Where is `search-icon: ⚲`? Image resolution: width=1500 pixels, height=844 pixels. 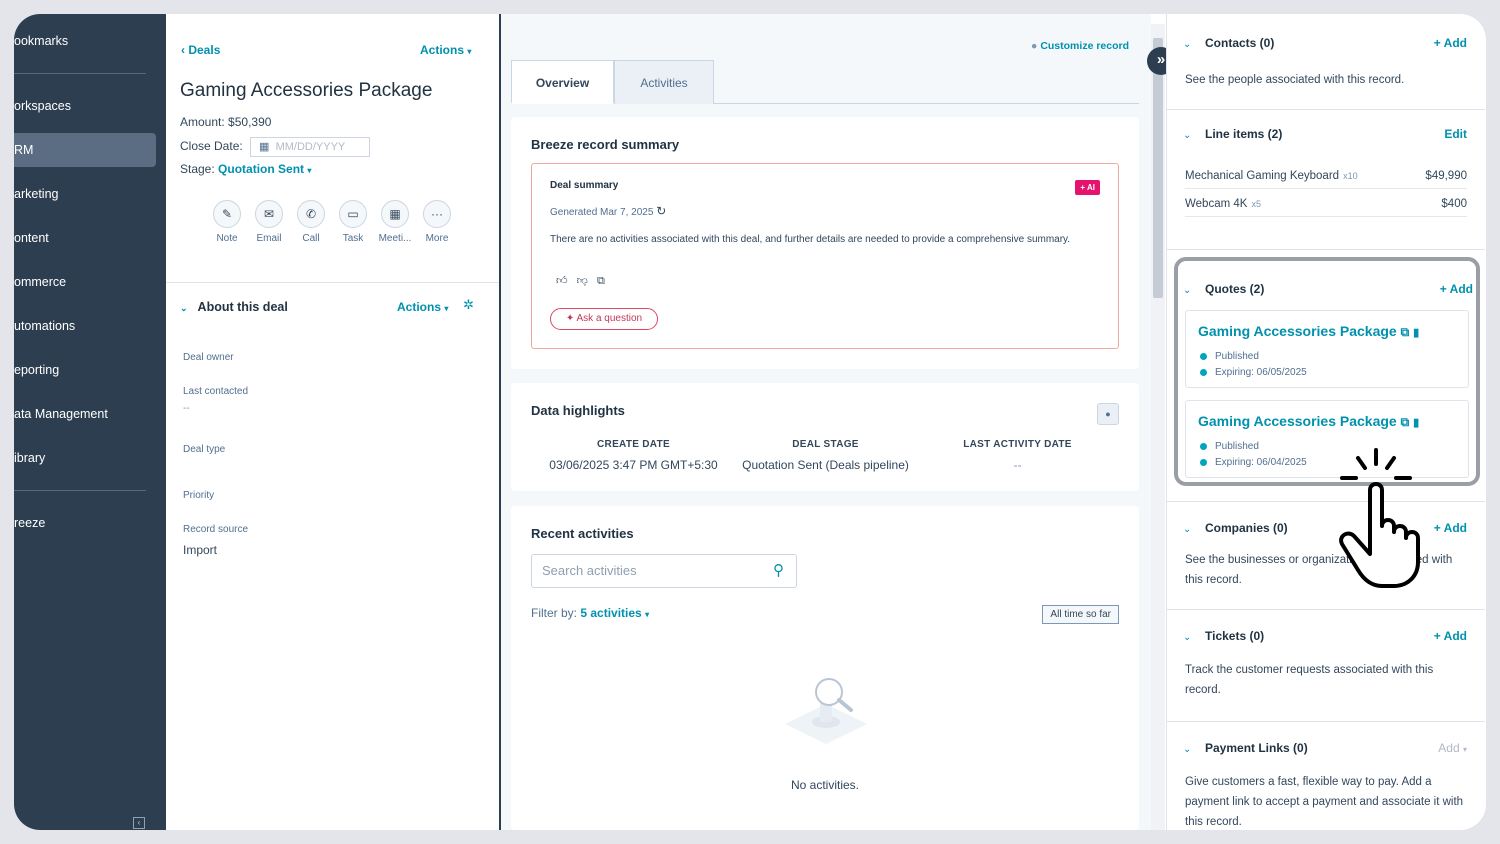
search-icon: ⚲ is located at coordinates (778, 571).